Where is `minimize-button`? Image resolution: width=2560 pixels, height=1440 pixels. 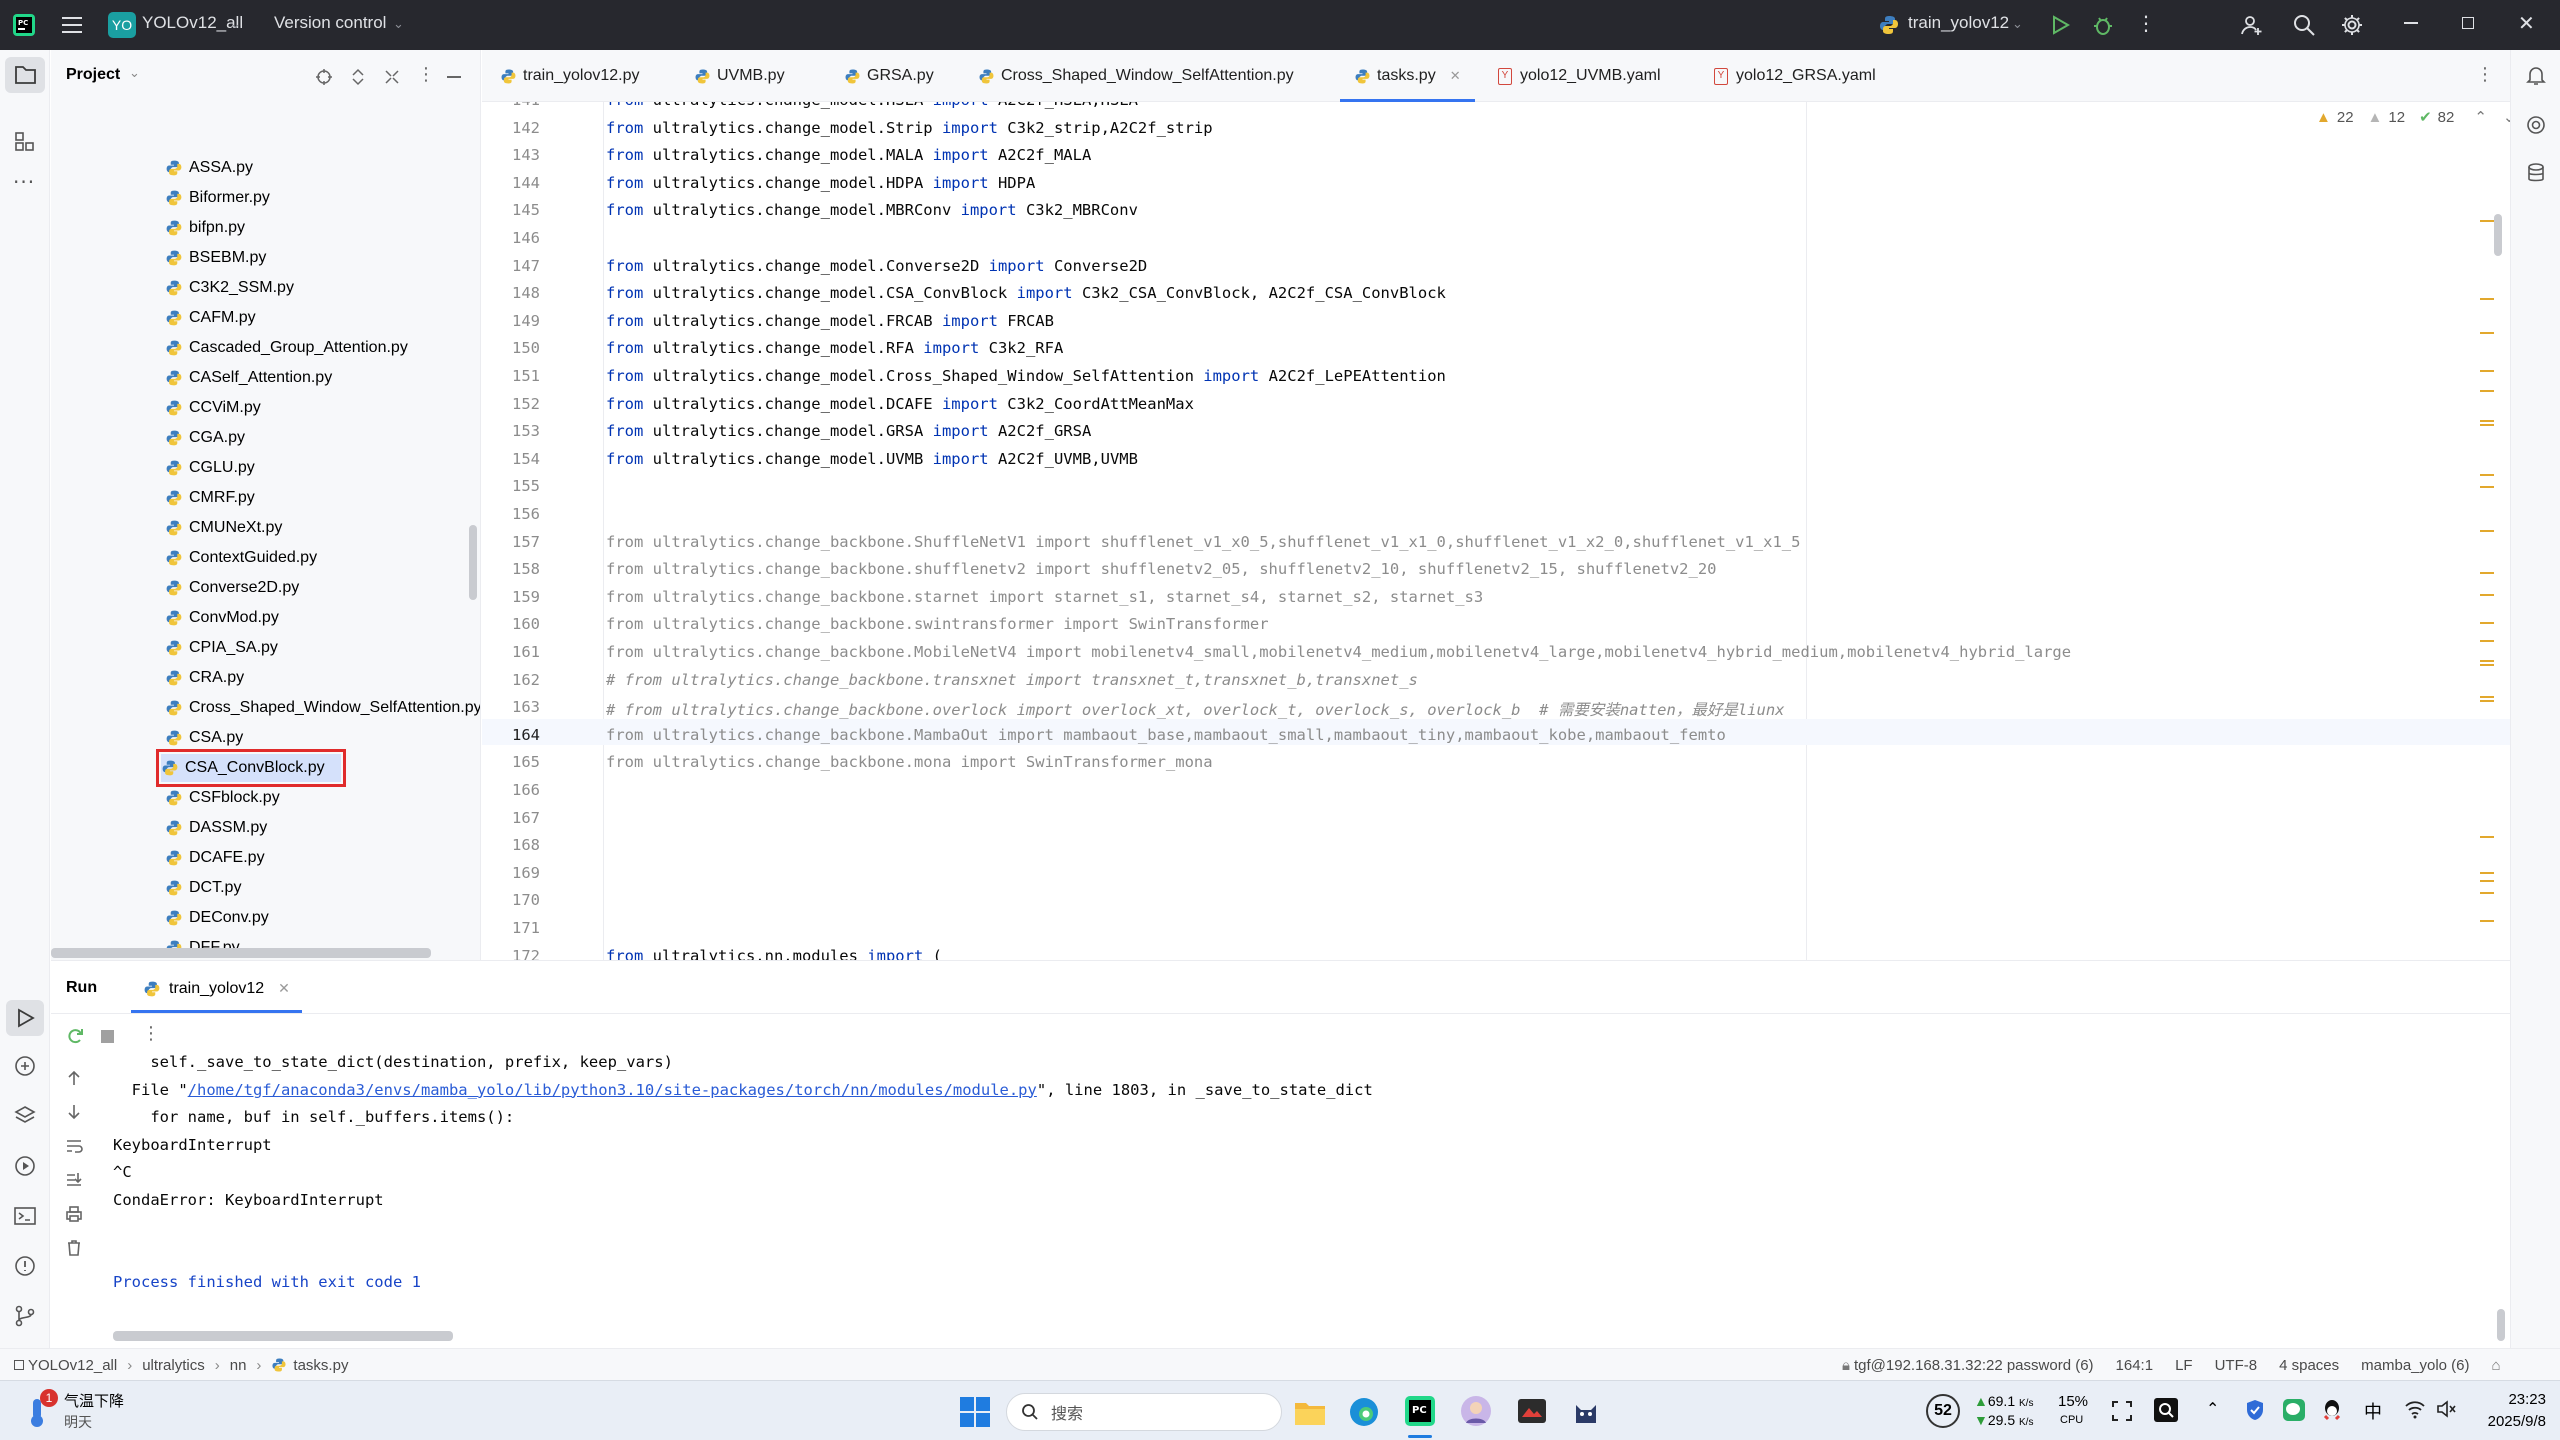 minimize-button is located at coordinates (2411, 23).